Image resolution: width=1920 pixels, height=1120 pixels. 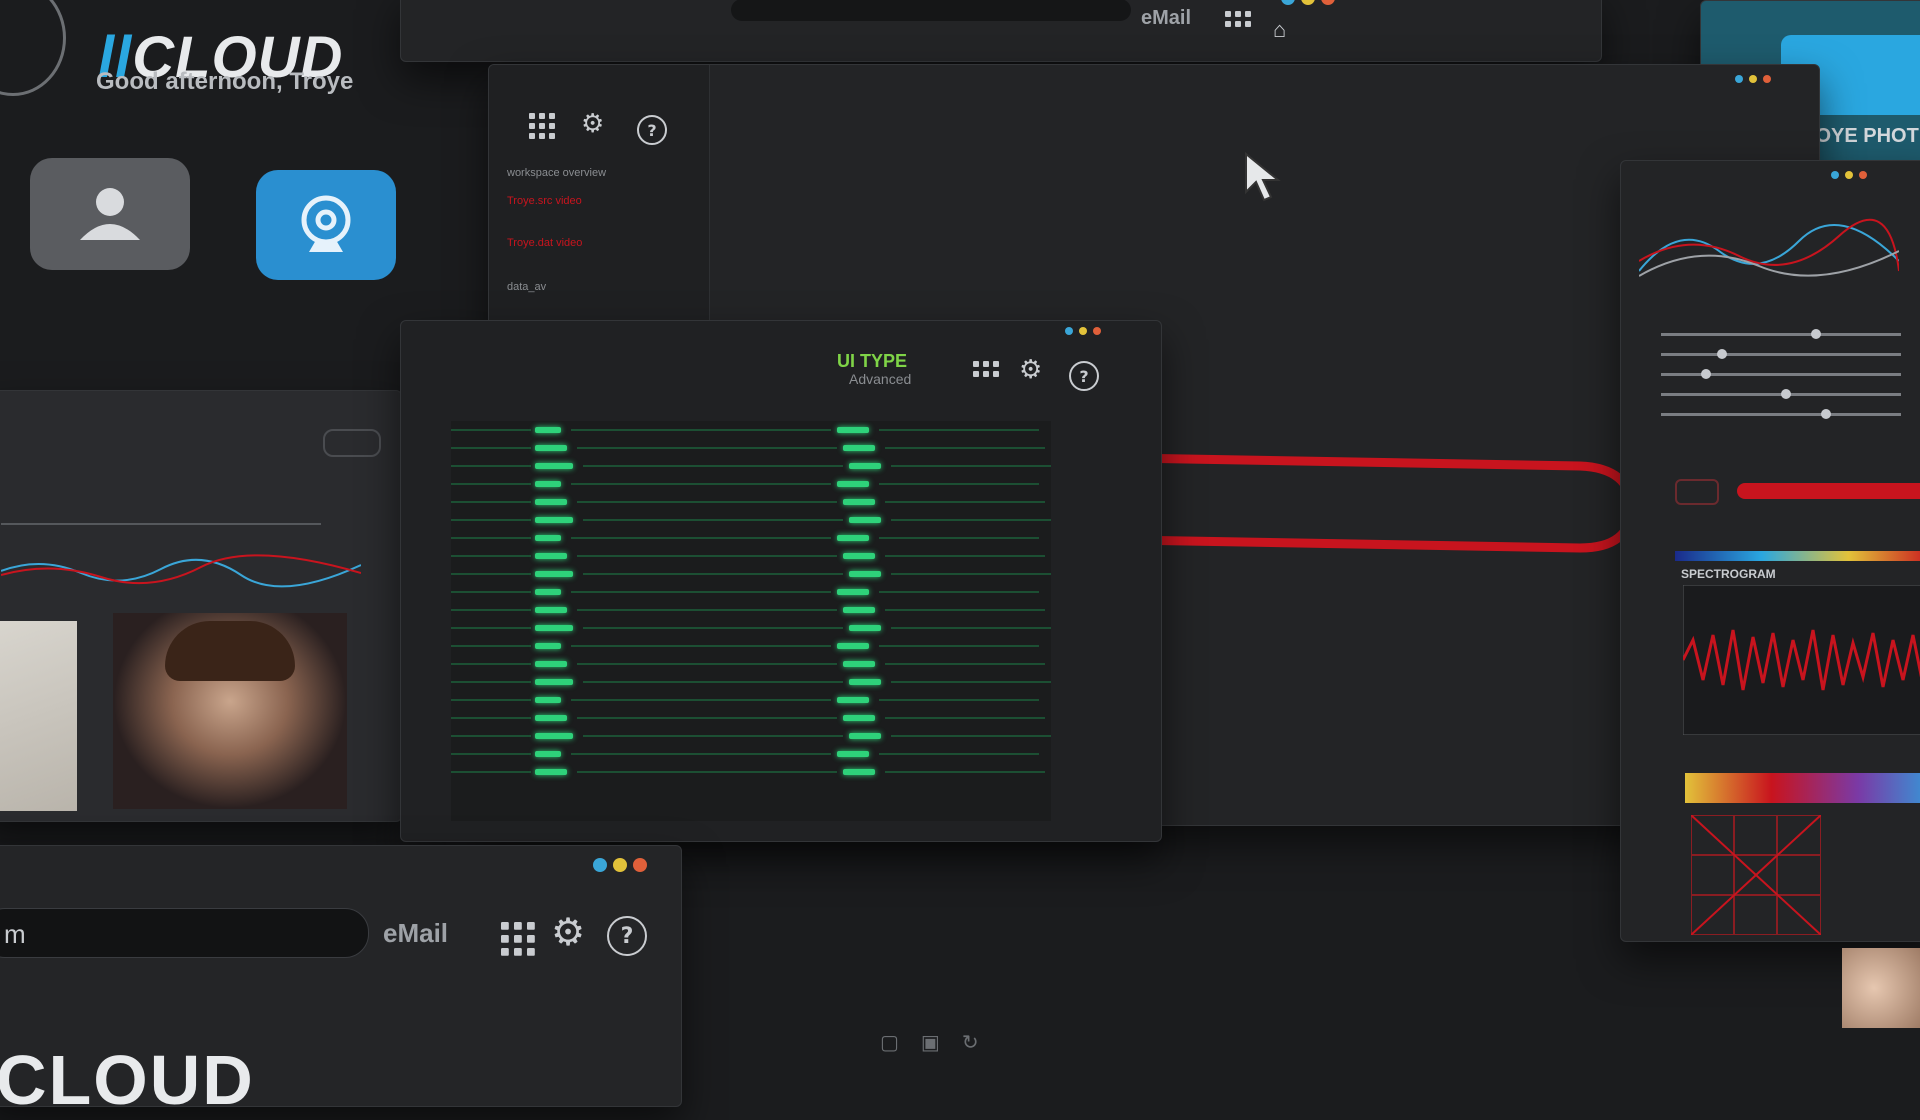 What do you see at coordinates (1069, 331) in the screenshot?
I see `terminal-dot-blue` at bounding box center [1069, 331].